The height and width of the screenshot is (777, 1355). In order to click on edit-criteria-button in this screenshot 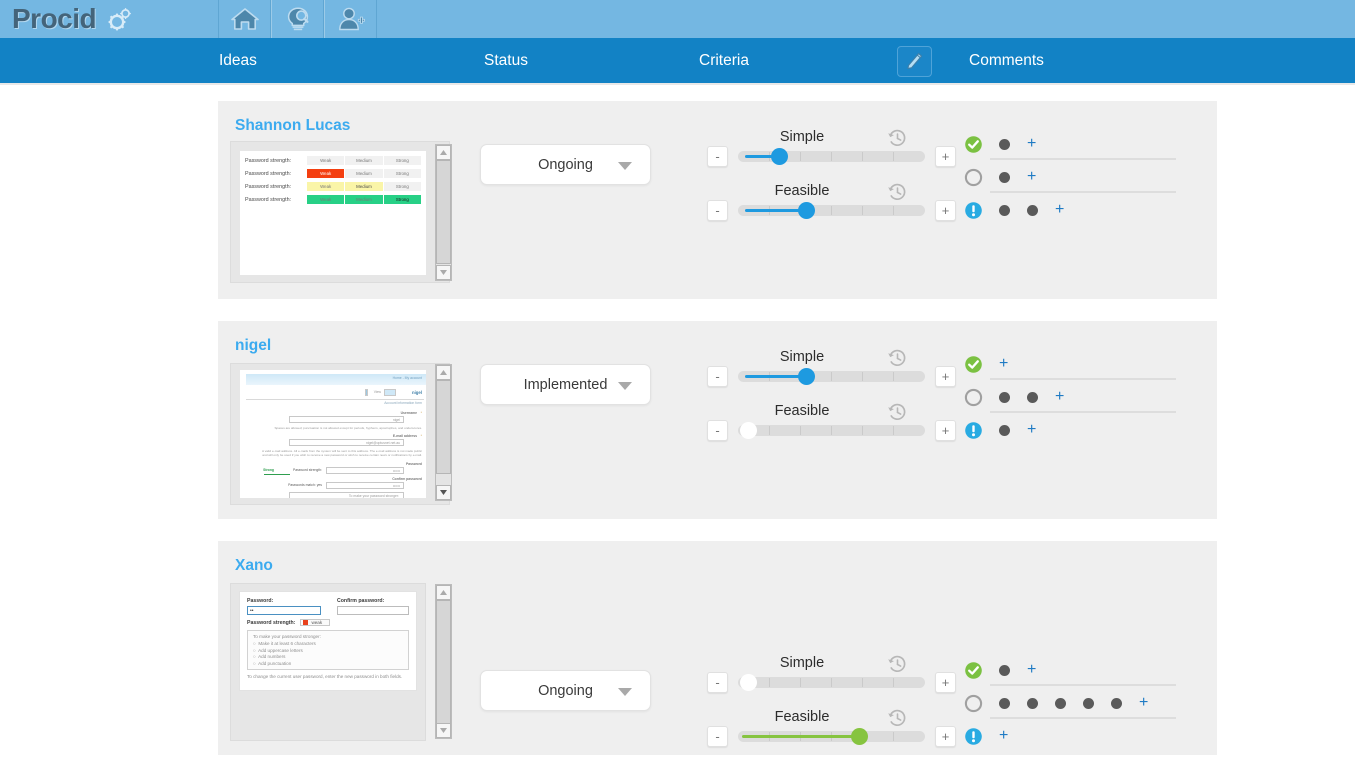, I will do `click(914, 61)`.